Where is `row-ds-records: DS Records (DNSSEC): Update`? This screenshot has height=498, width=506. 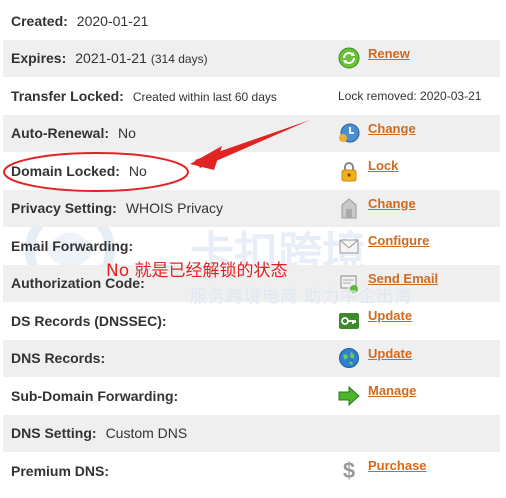
row-ds-records: DS Records (DNSSEC): Update is located at coordinates (251, 321).